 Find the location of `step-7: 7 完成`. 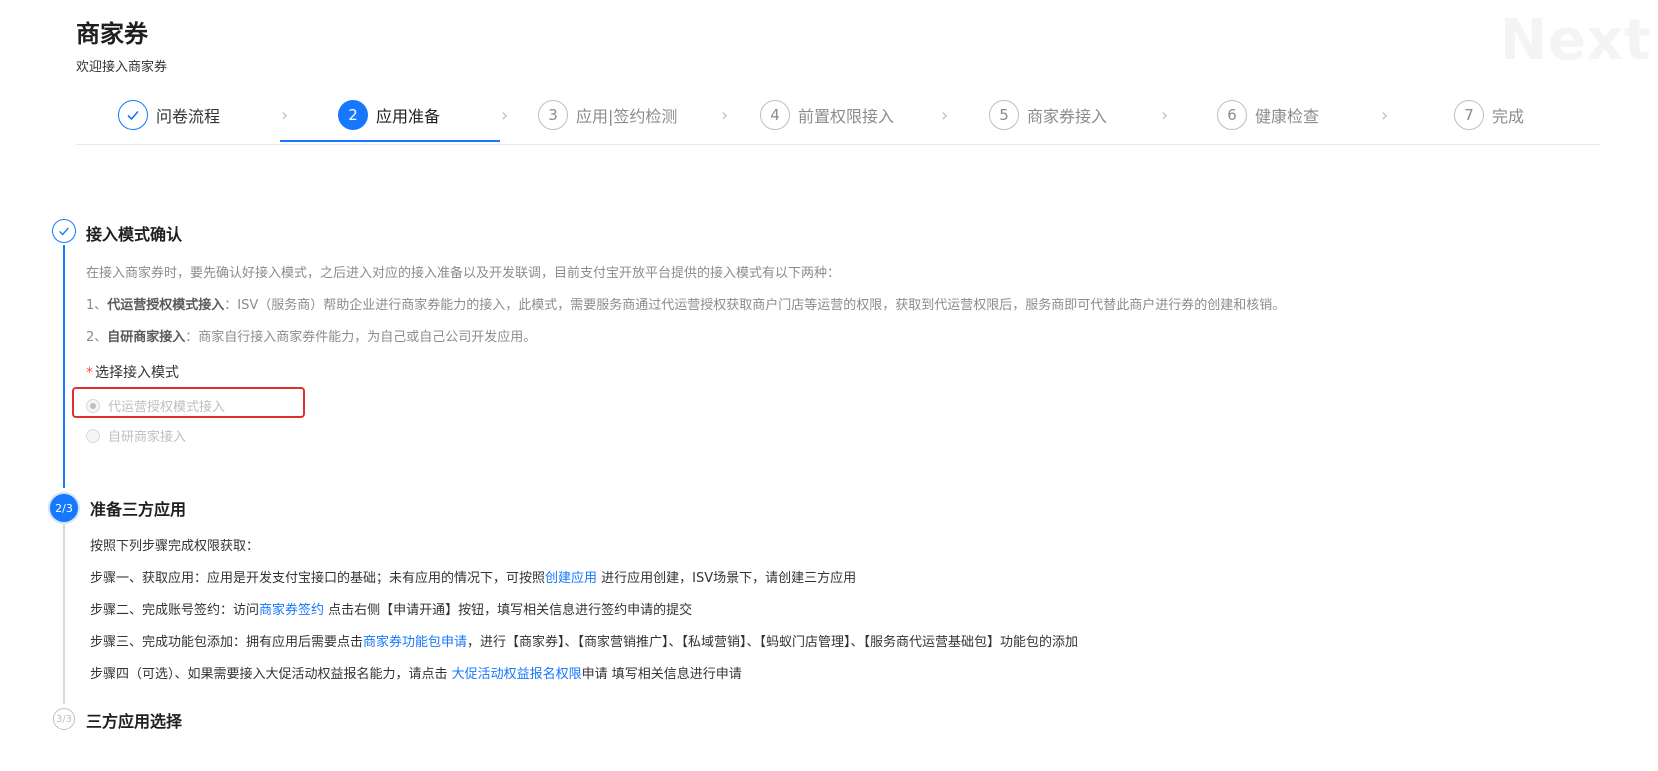

step-7: 7 完成 is located at coordinates (1489, 115).